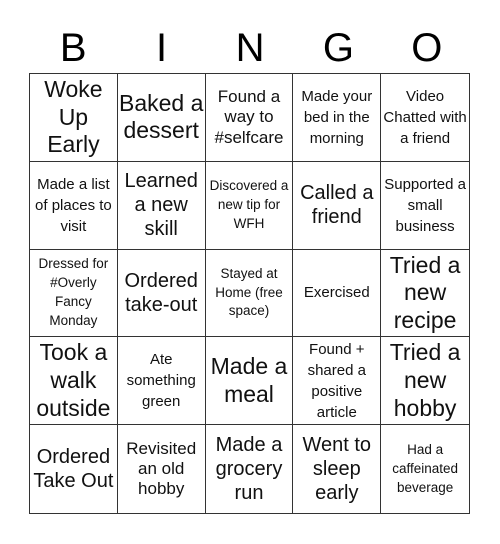  I want to click on cell-text: Discovered a new tip for WFH, so click(249, 204).